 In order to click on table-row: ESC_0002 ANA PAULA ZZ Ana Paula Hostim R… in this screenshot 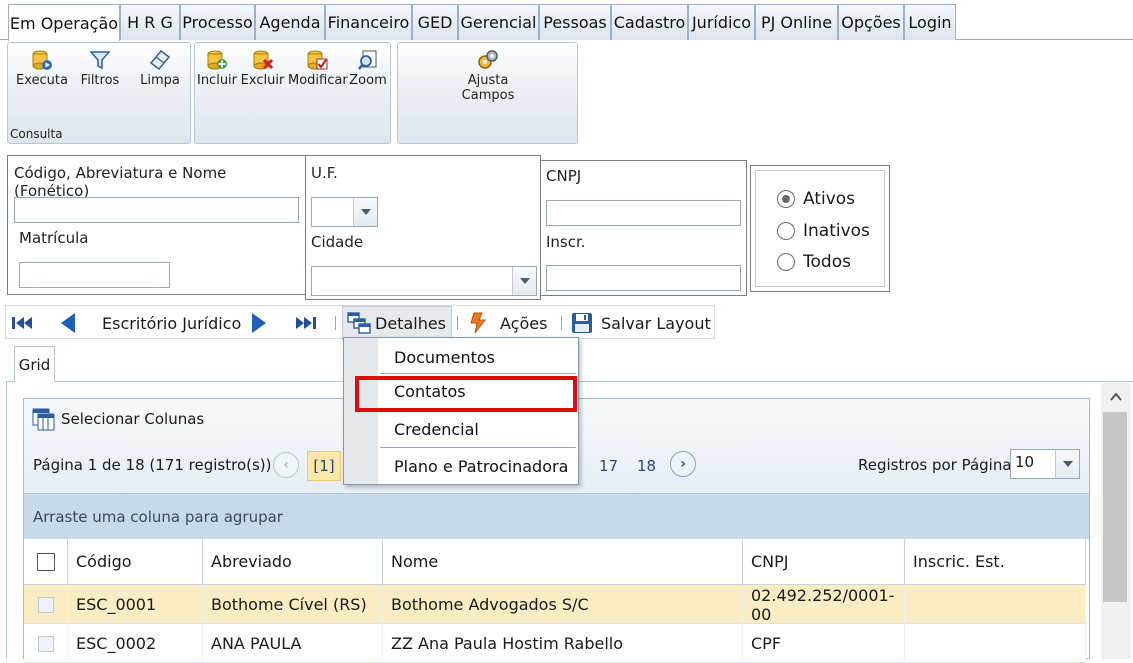, I will do `click(555, 643)`.